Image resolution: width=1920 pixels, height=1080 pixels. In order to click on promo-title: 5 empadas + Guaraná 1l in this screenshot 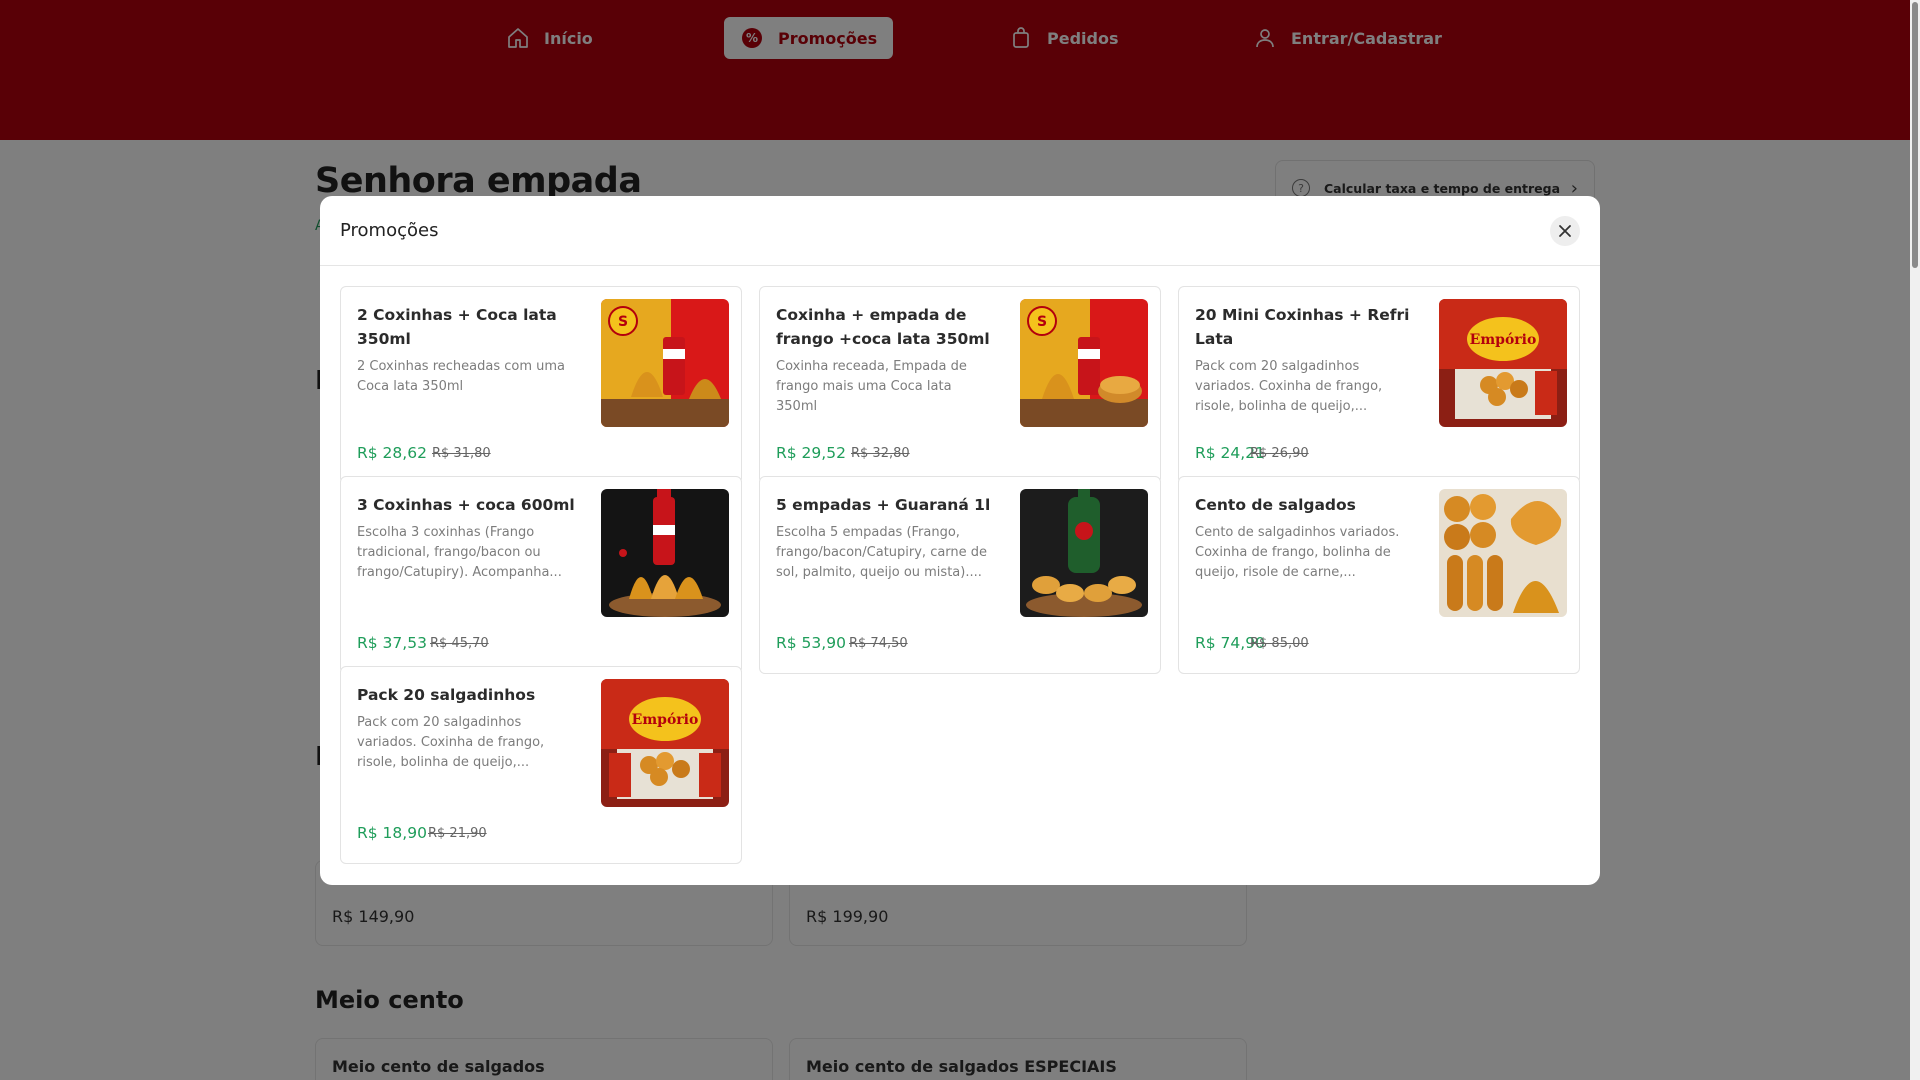, I will do `click(883, 505)`.